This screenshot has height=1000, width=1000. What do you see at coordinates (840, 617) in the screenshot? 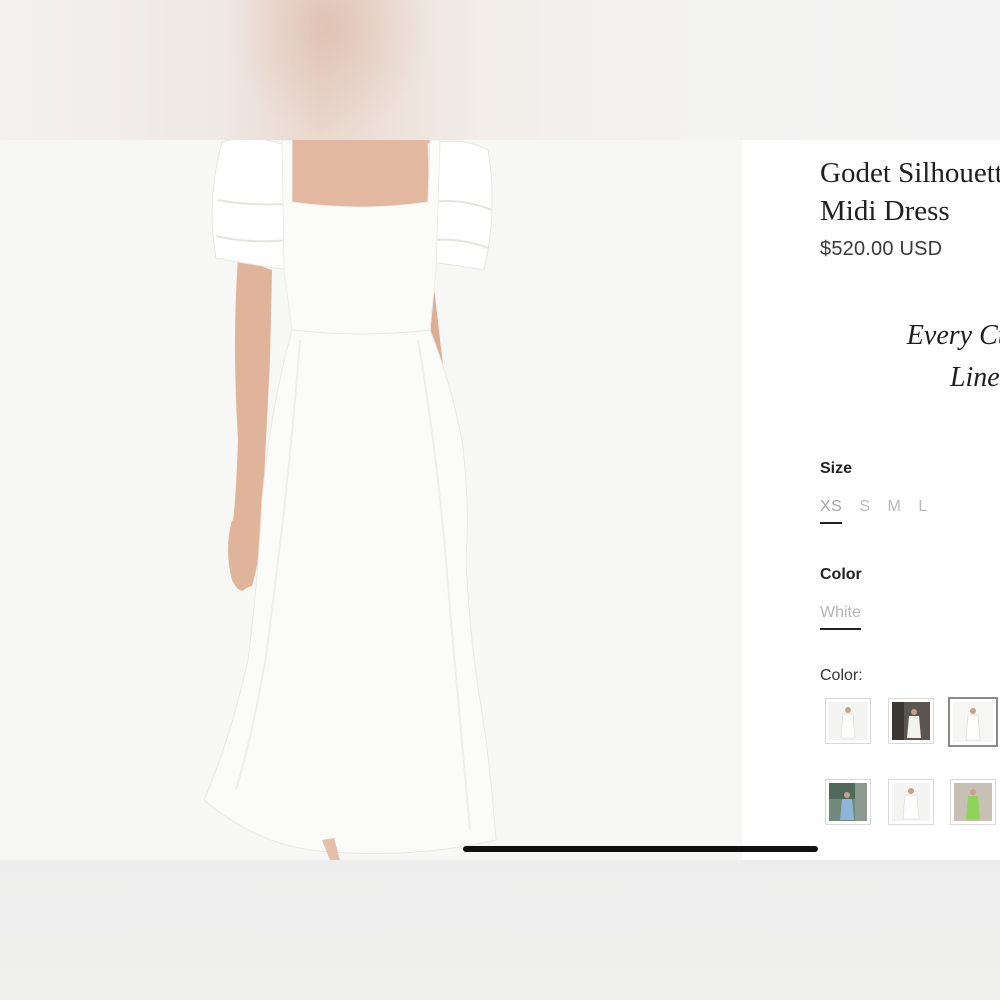
I see `color-option-white: White` at bounding box center [840, 617].